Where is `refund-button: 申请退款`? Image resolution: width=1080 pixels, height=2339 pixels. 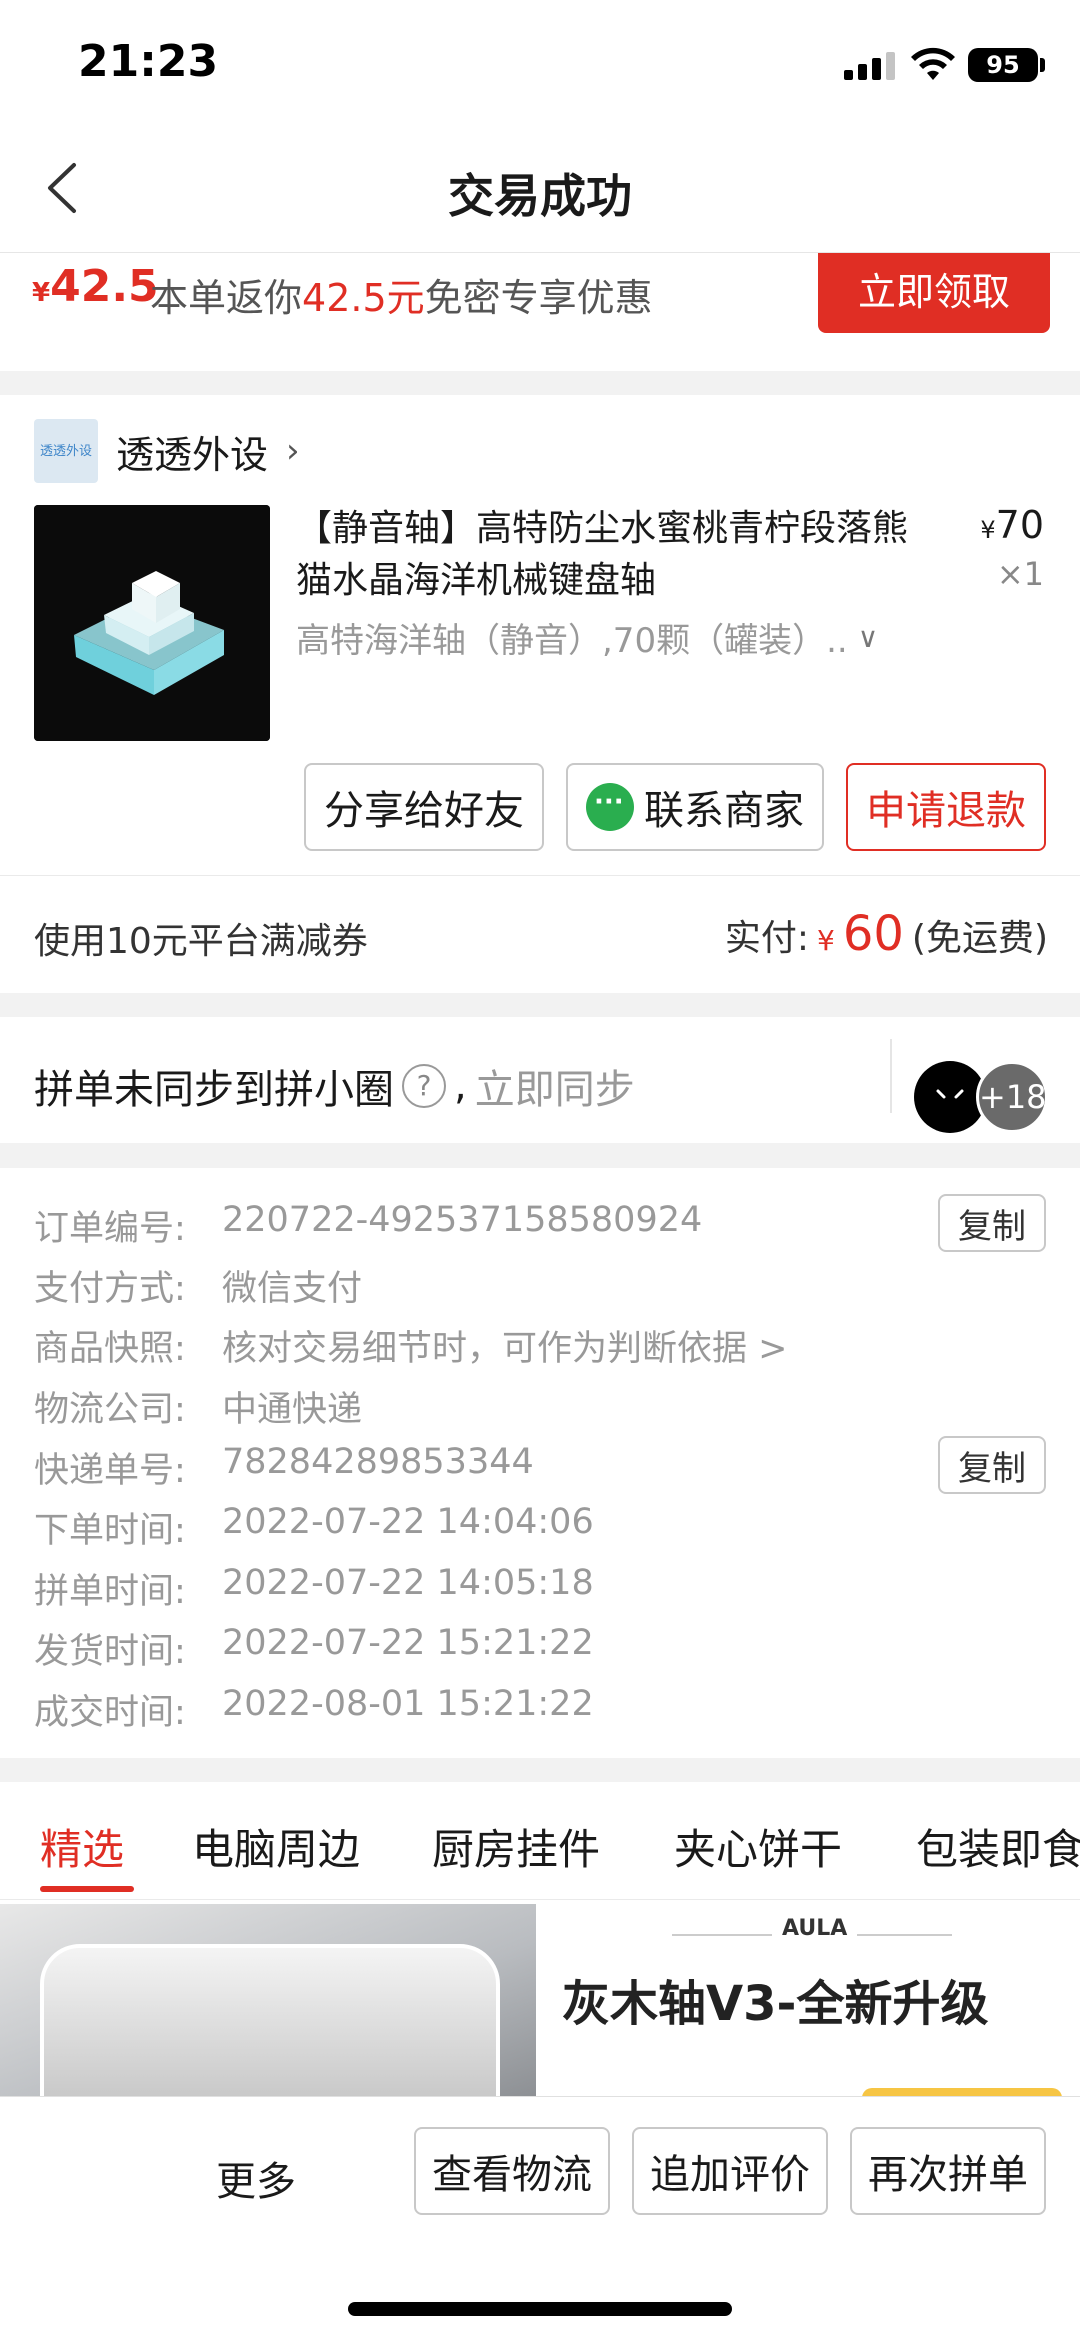 refund-button: 申请退款 is located at coordinates (946, 807).